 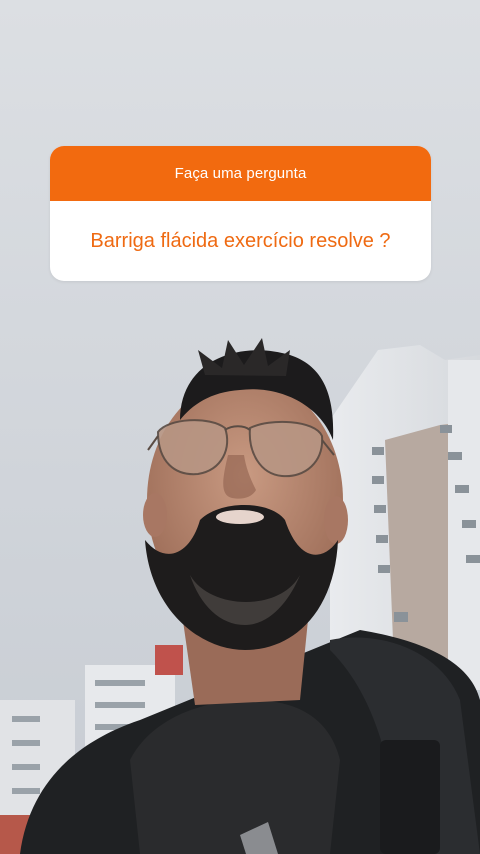 What do you see at coordinates (240, 173) in the screenshot?
I see `question-sticker-header: Faça uma pergunta` at bounding box center [240, 173].